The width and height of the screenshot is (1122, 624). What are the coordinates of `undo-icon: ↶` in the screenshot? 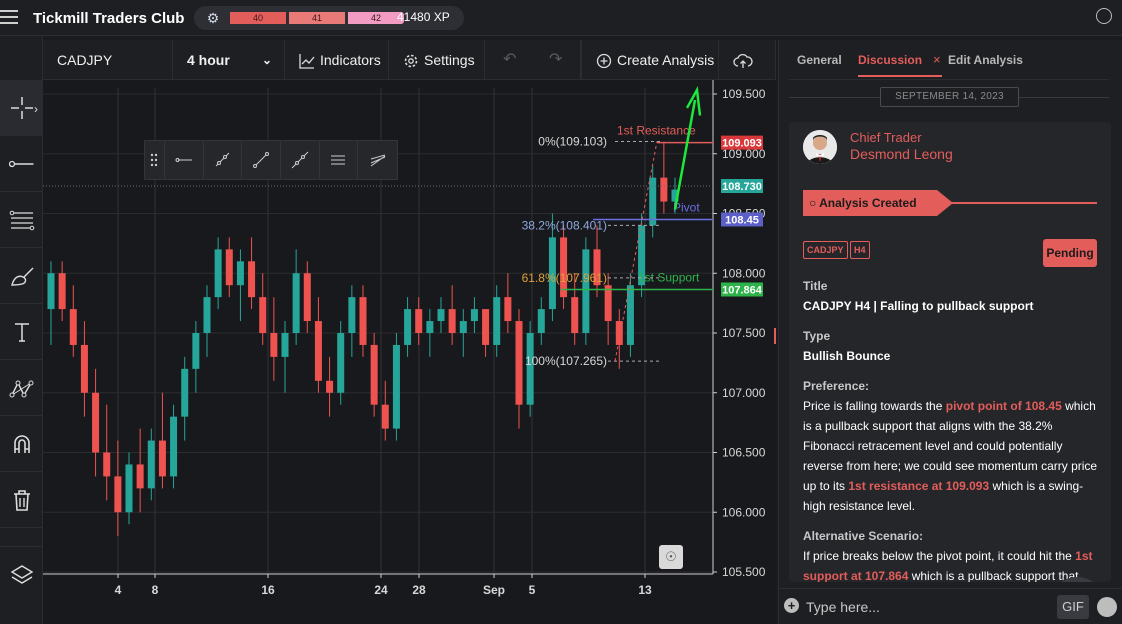 It's located at (509, 60).